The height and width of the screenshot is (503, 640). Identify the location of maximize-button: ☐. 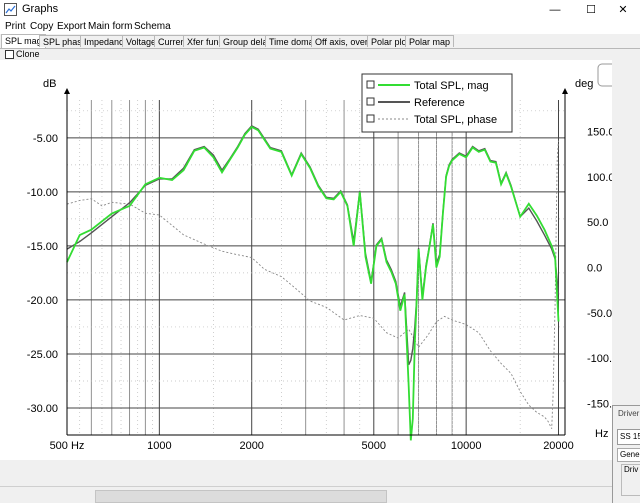
(591, 10).